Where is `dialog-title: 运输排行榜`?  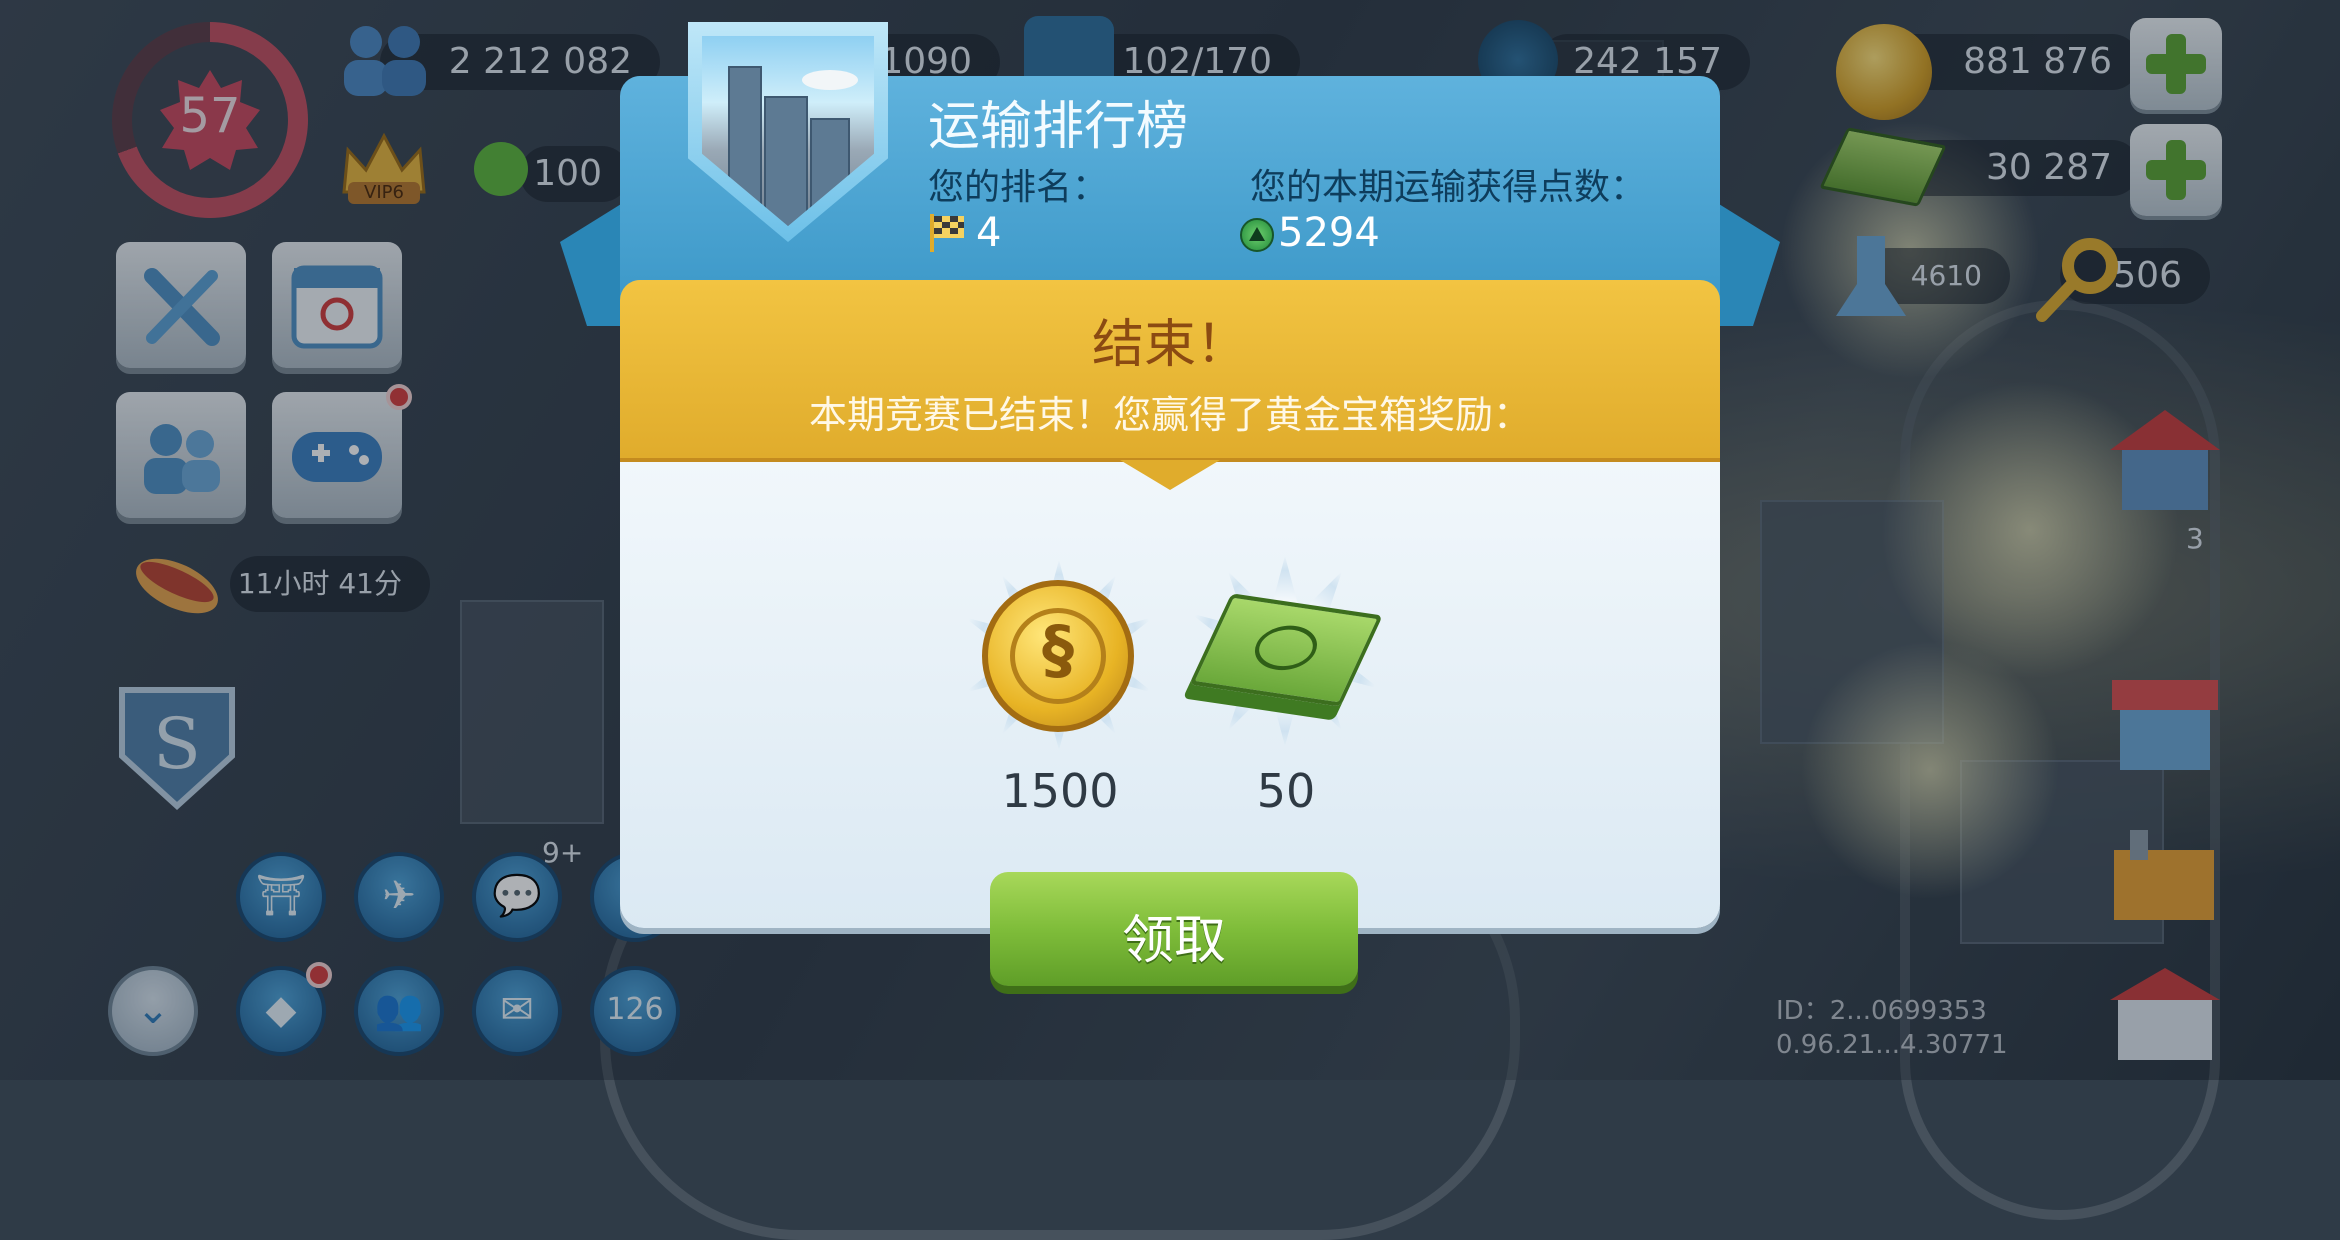 dialog-title: 运输排行榜 is located at coordinates (1058, 127).